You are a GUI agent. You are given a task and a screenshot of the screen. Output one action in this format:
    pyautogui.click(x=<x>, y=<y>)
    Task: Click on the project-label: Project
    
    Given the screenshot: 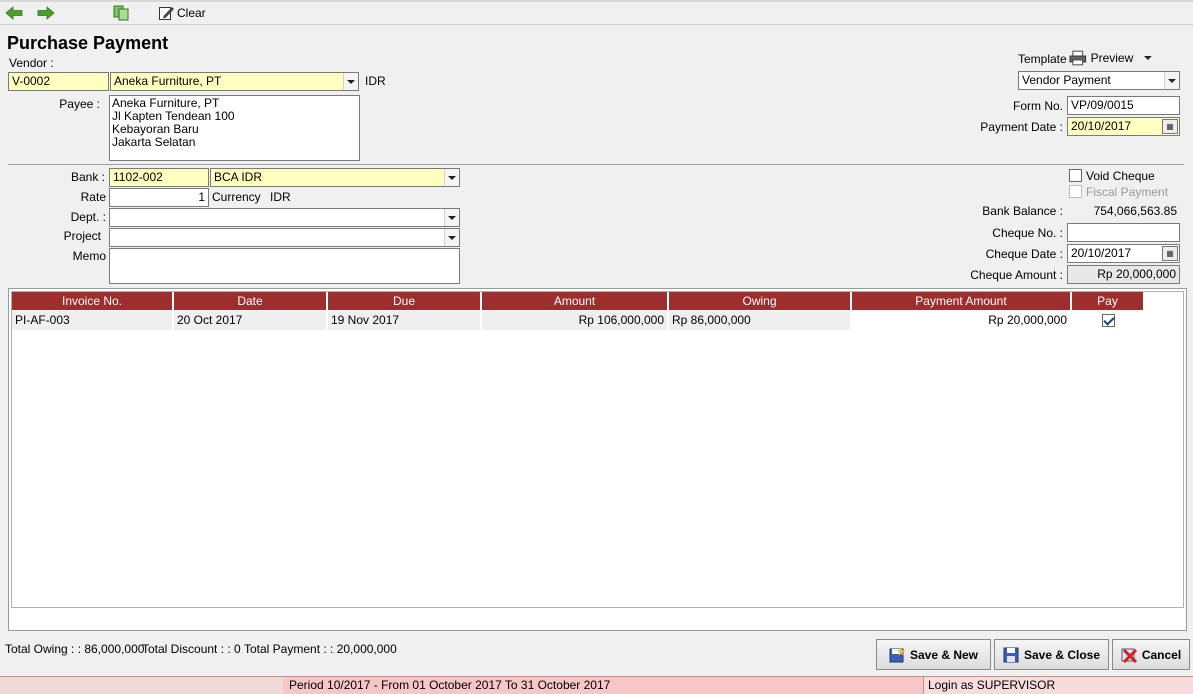 What is the action you would take?
    pyautogui.click(x=82, y=236)
    